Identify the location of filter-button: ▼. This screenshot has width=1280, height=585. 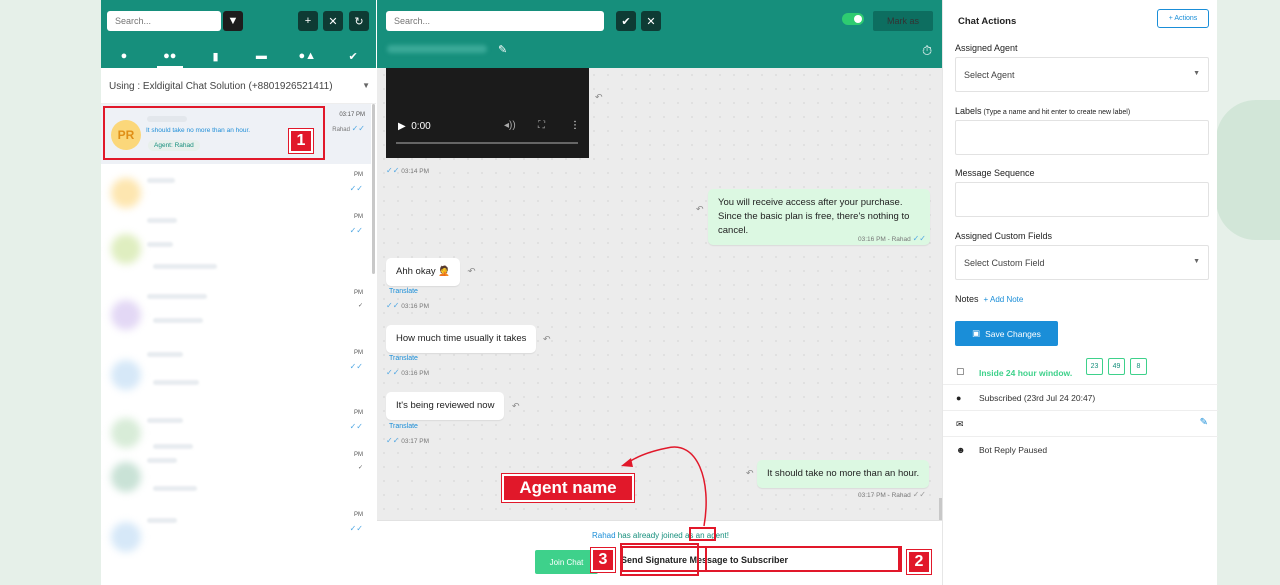
(233, 21).